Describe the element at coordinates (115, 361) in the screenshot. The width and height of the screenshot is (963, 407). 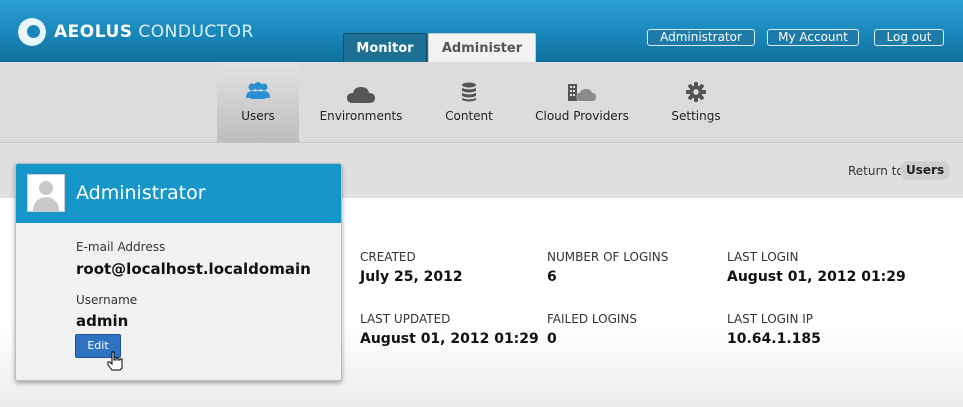
I see `hand-cursor-icon` at that location.